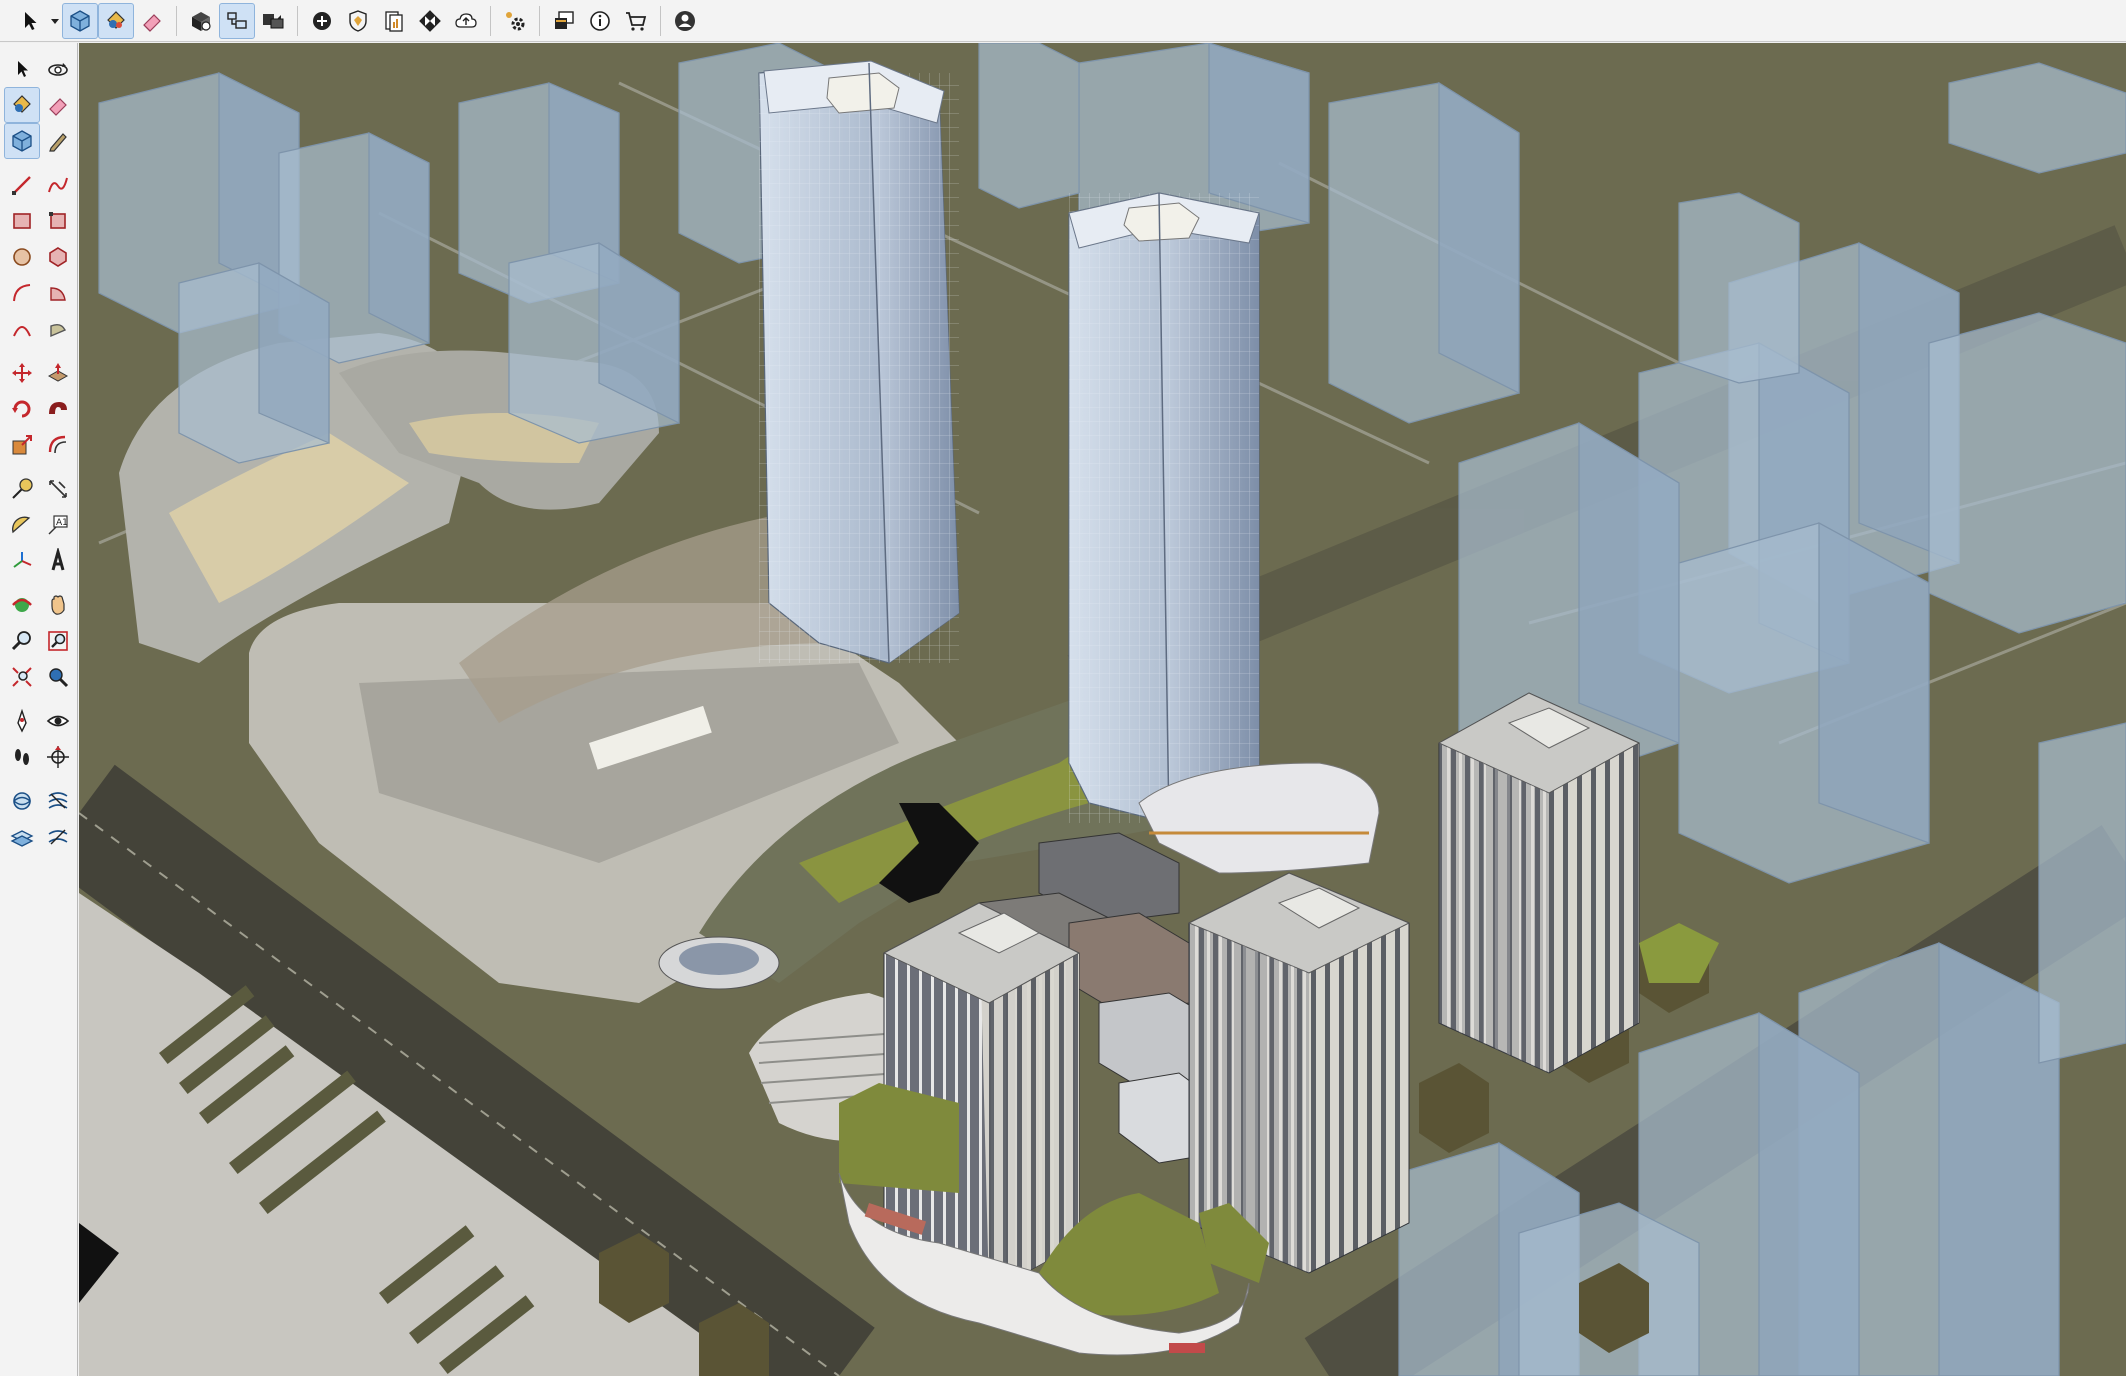  What do you see at coordinates (22, 329) in the screenshot?
I see `two-point-arc-icon` at bounding box center [22, 329].